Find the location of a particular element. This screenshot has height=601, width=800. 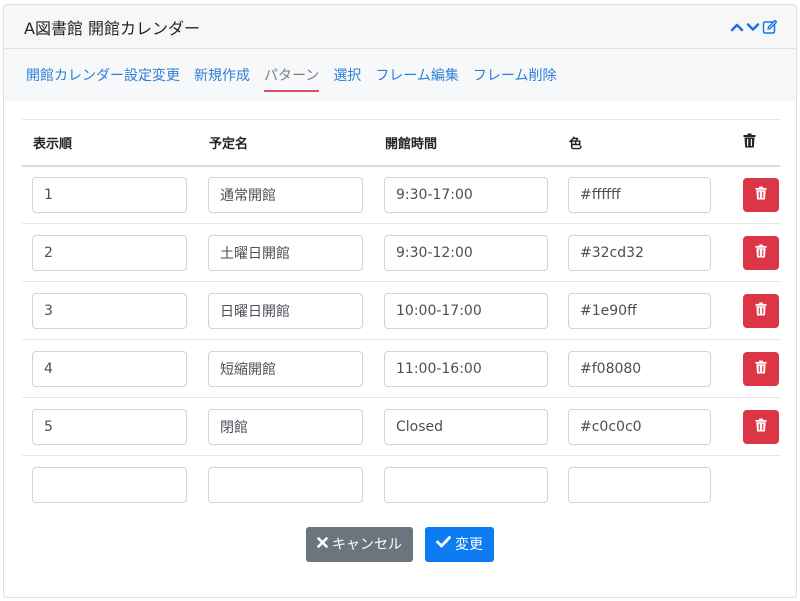

save-button-label: 変更 is located at coordinates (469, 545).